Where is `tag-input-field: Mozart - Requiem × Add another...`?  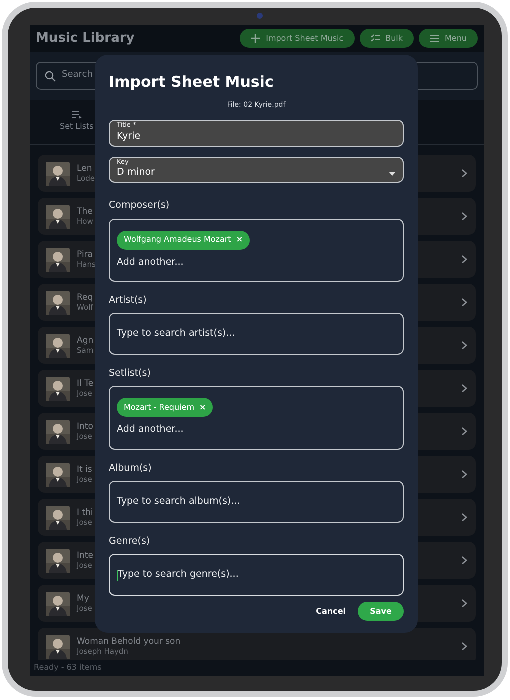
tag-input-field: Mozart - Requiem × Add another... is located at coordinates (256, 418).